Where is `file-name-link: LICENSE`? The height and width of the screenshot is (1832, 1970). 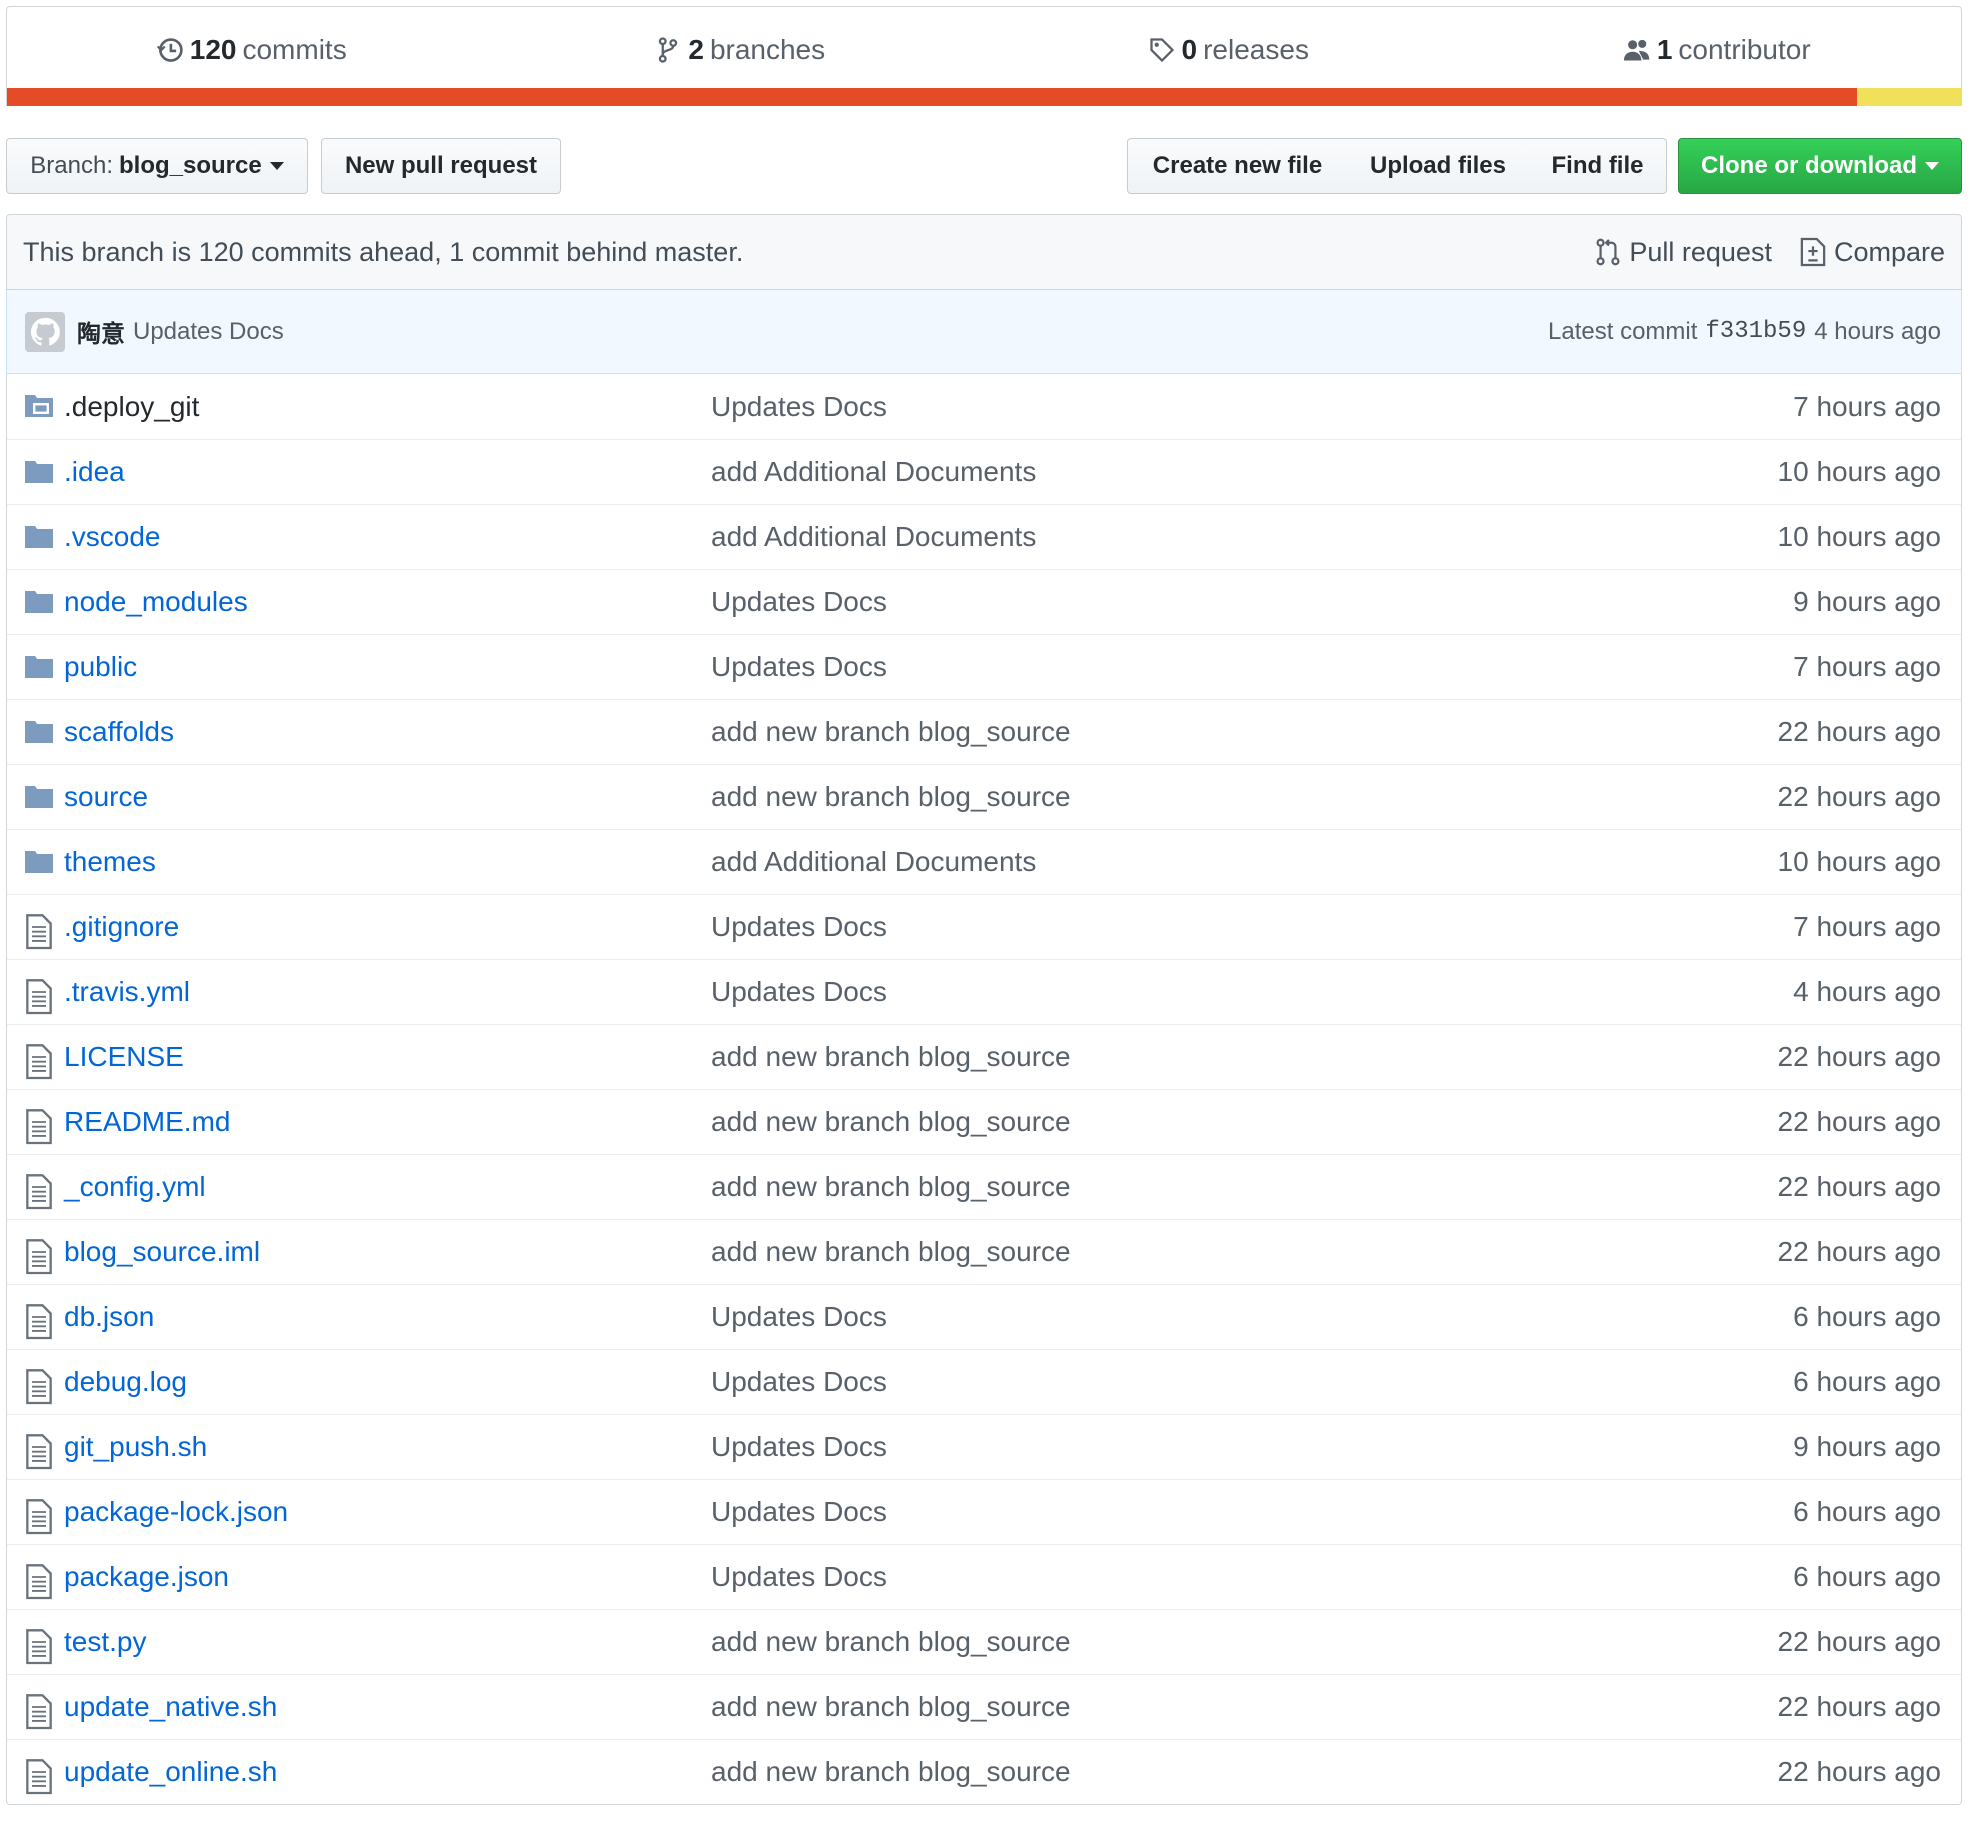
file-name-link: LICENSE is located at coordinates (124, 1057).